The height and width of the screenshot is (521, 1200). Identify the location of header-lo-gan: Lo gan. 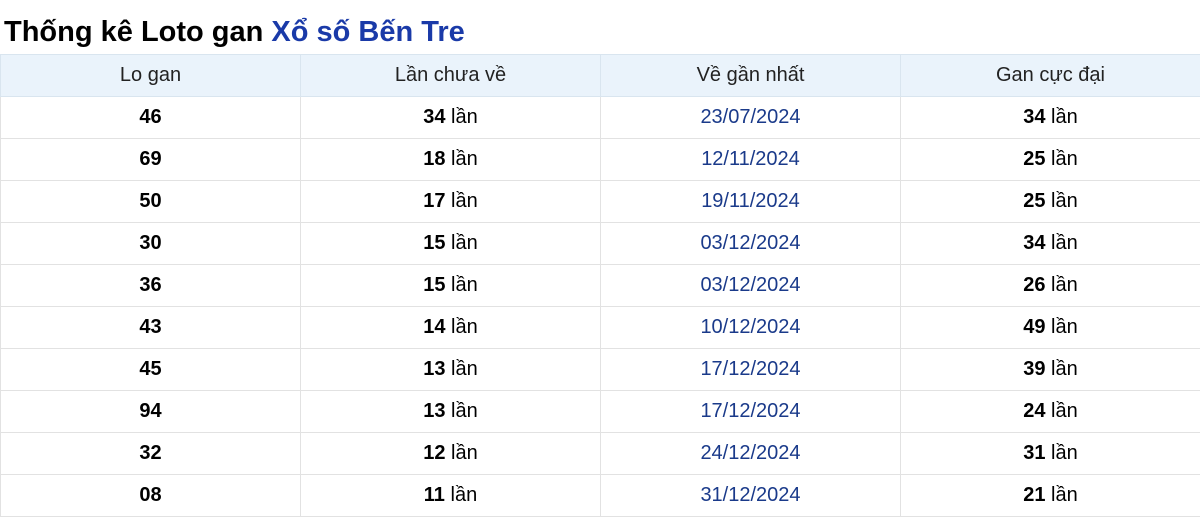
(150, 75).